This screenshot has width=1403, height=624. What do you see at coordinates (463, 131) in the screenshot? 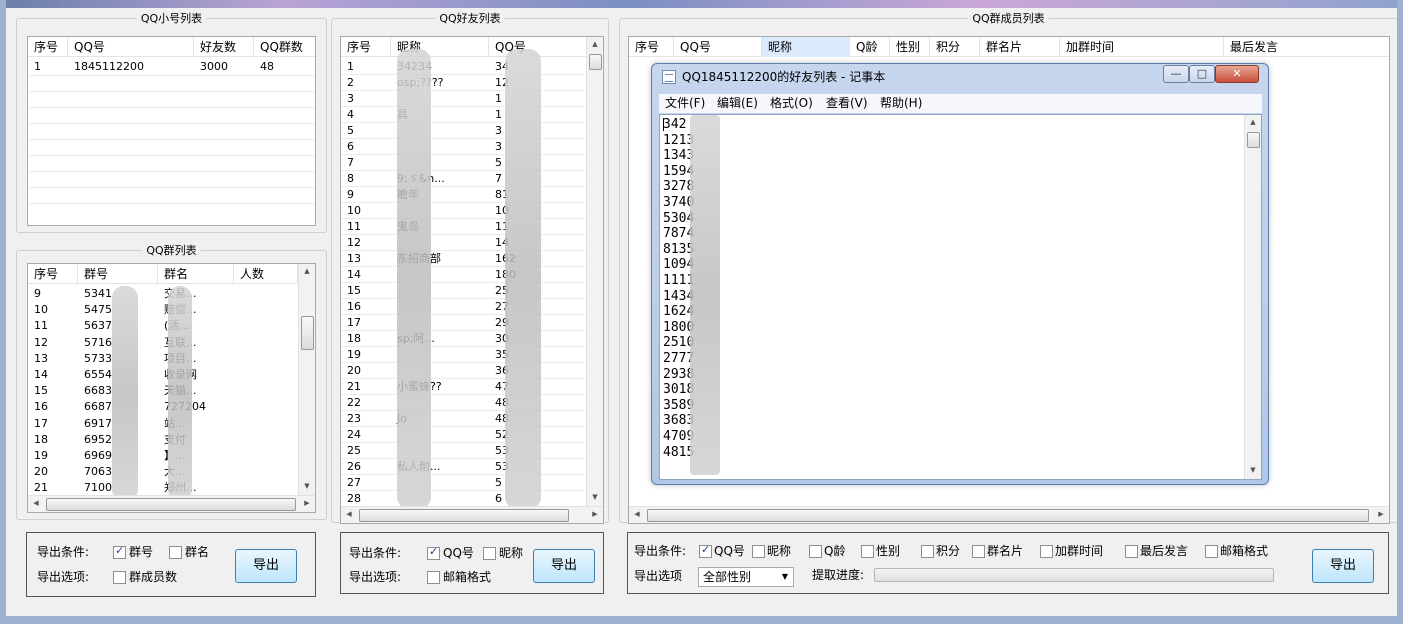
I see `table-row: 53` at bounding box center [463, 131].